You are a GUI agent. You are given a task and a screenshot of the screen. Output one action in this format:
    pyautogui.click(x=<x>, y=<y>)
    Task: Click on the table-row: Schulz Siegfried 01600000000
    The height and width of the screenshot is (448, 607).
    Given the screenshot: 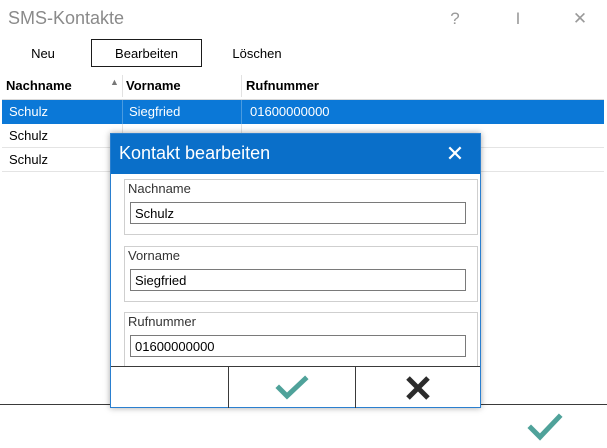 What is the action you would take?
    pyautogui.click(x=303, y=112)
    